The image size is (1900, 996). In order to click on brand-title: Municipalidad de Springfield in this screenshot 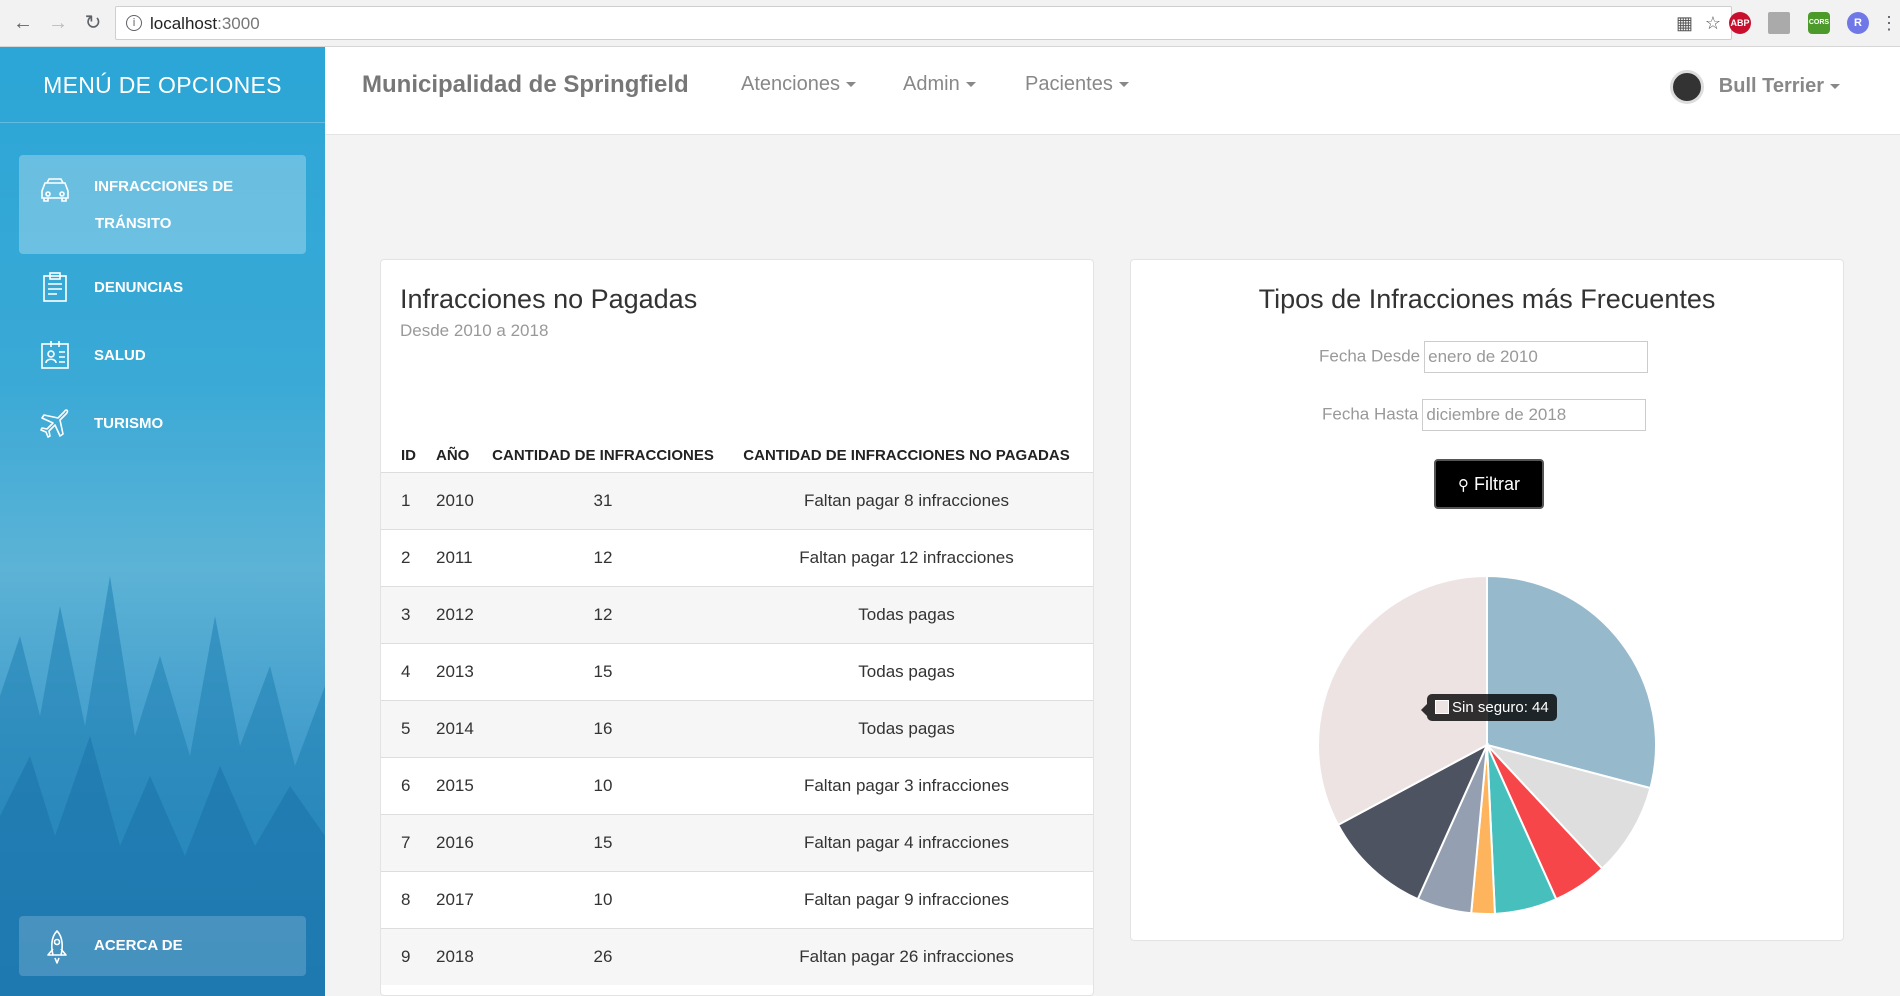, I will do `click(525, 85)`.